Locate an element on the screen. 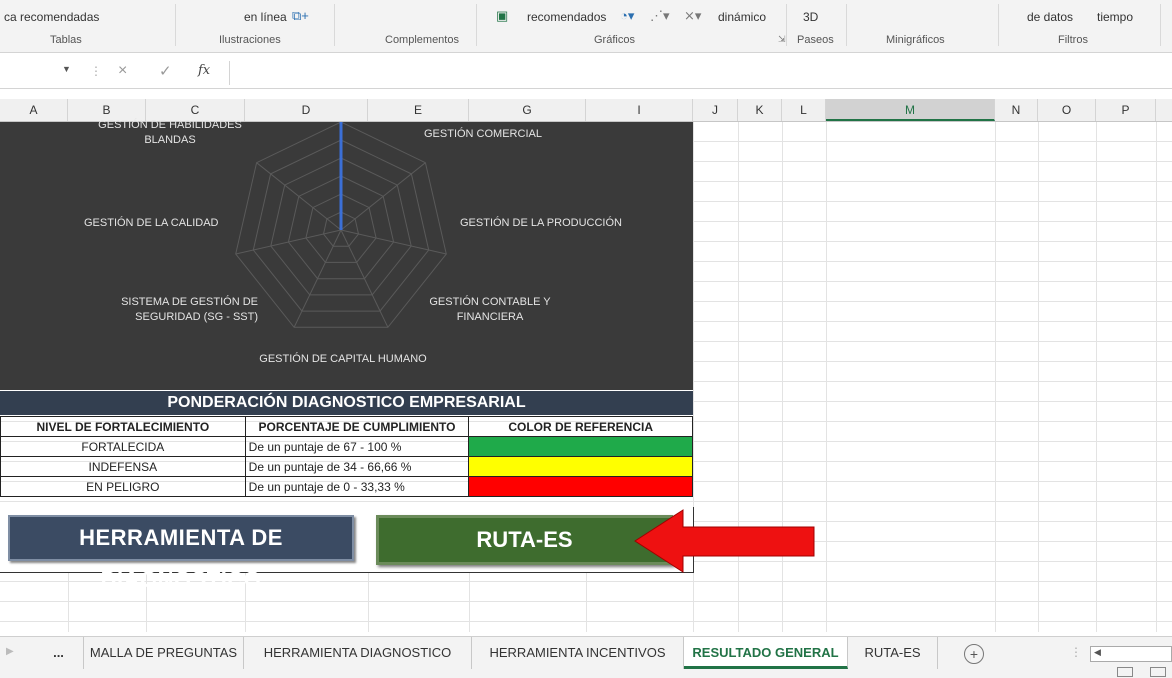  percentage-cell: De un puntaje de 67 - 100 % is located at coordinates (357, 446).